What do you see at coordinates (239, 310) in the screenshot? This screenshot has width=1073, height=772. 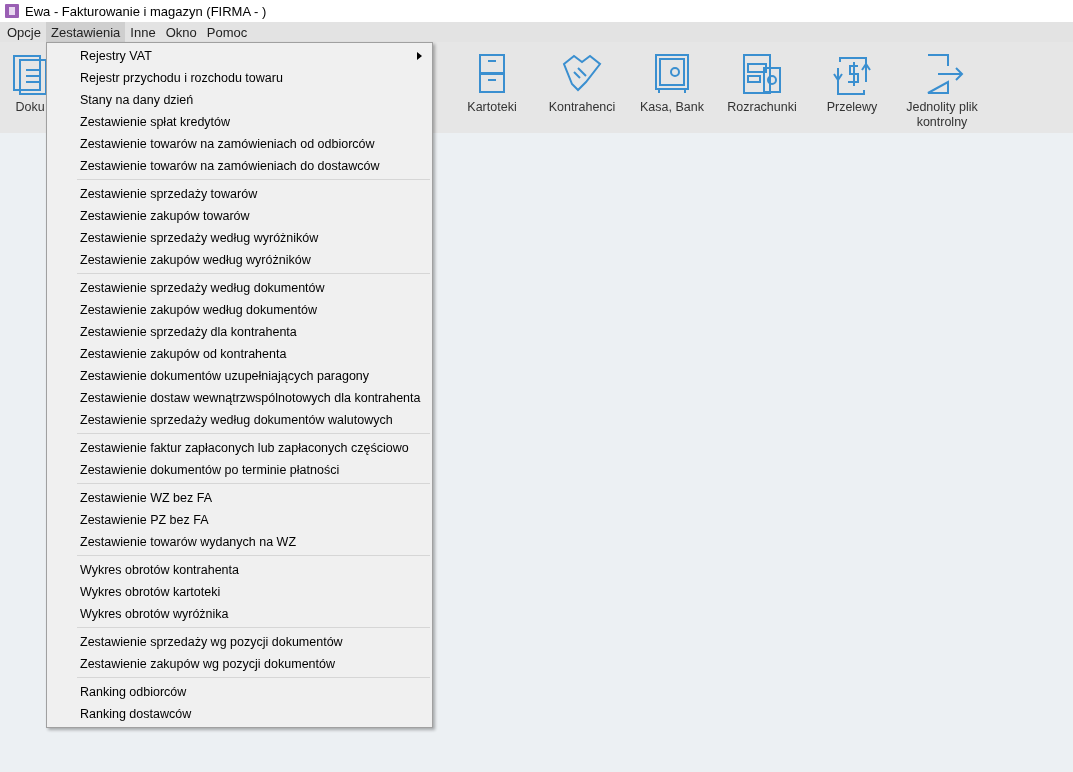 I see `menu-item: Zestawienie zakupów według dokumentów` at bounding box center [239, 310].